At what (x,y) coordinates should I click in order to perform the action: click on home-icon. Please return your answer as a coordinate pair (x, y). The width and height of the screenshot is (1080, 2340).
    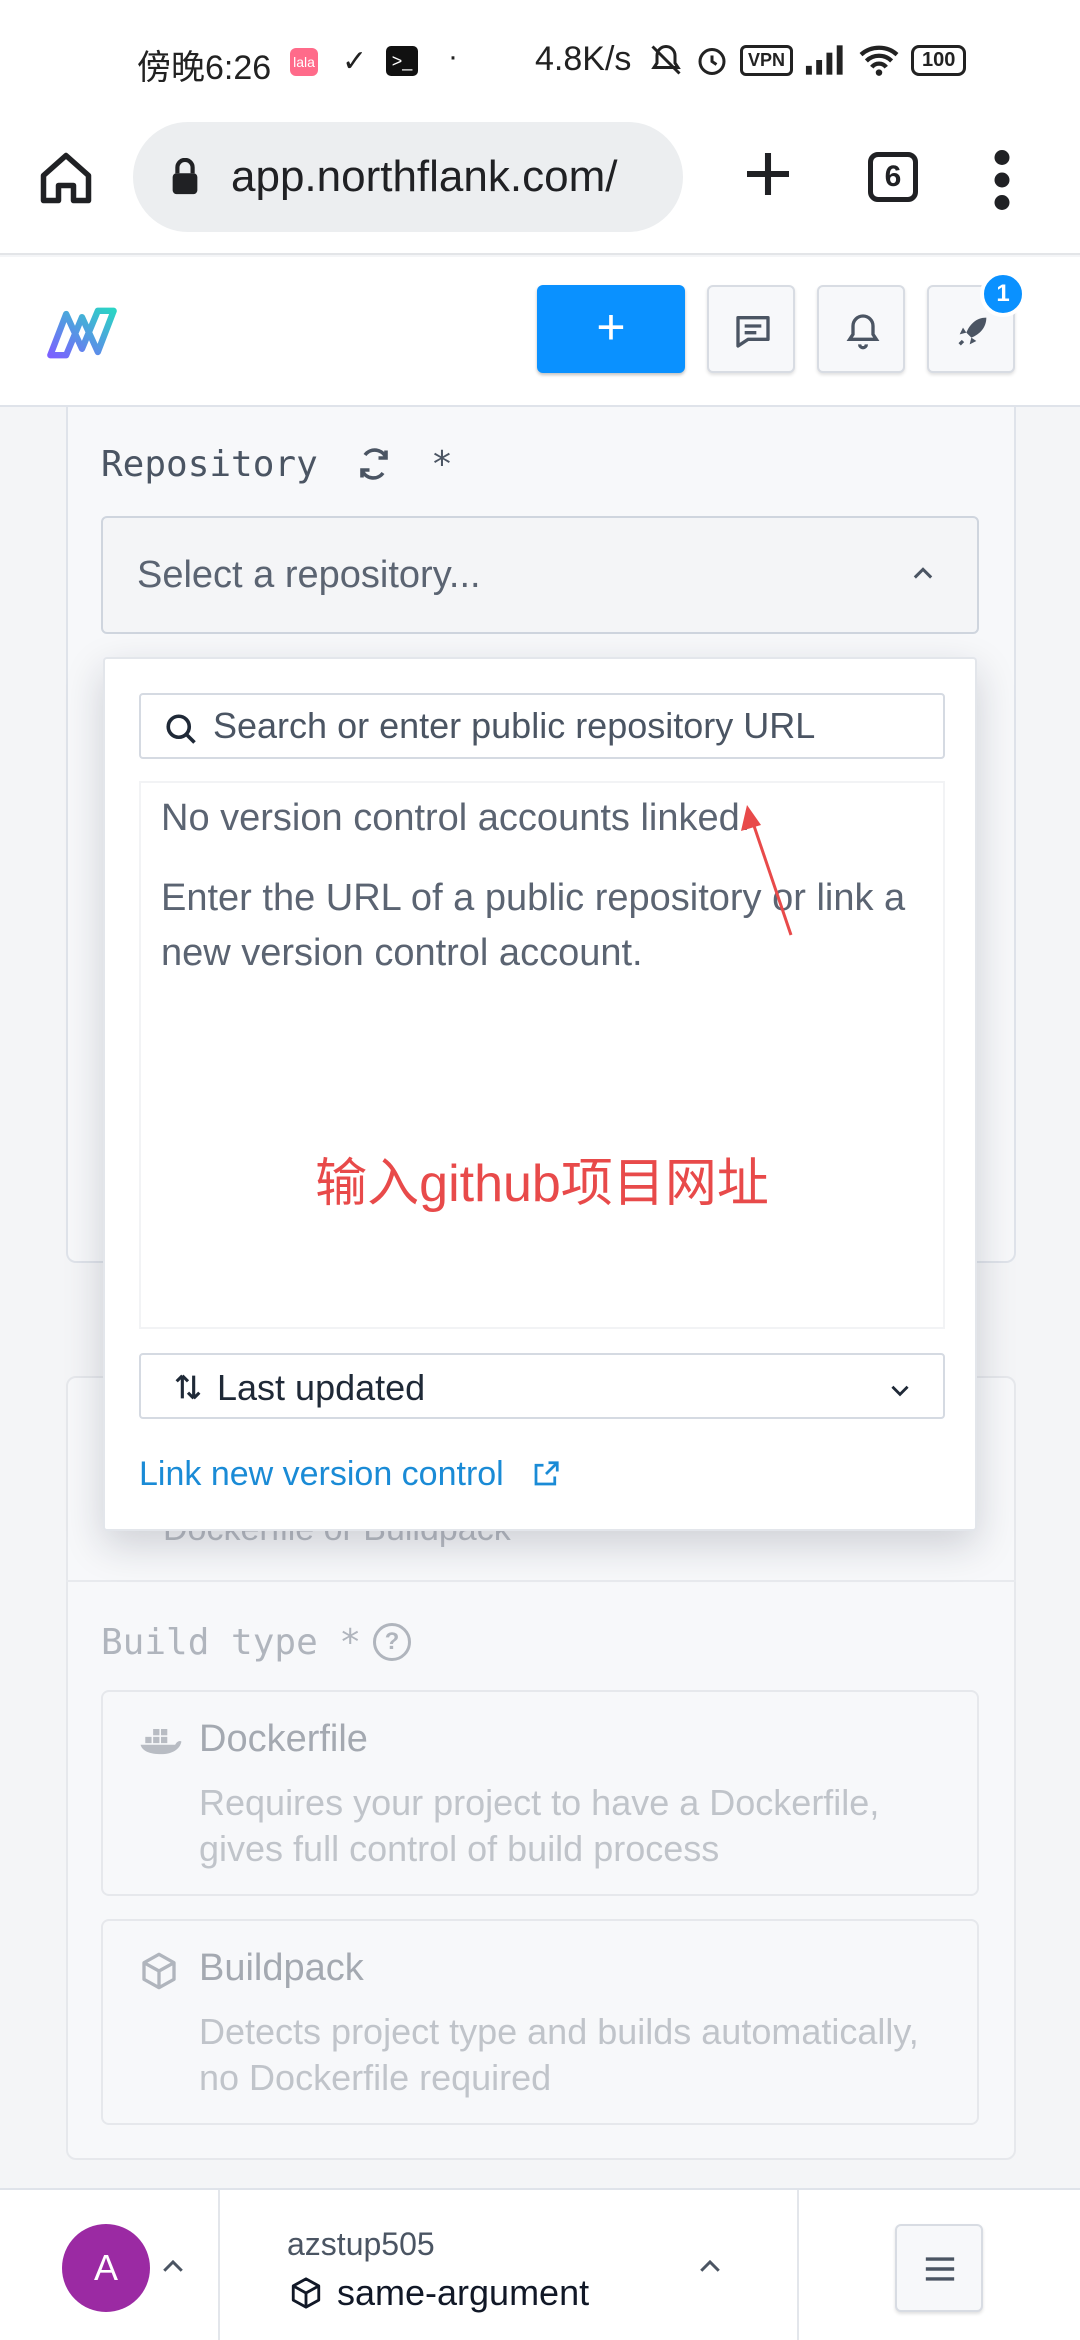
    Looking at the image, I should click on (66, 178).